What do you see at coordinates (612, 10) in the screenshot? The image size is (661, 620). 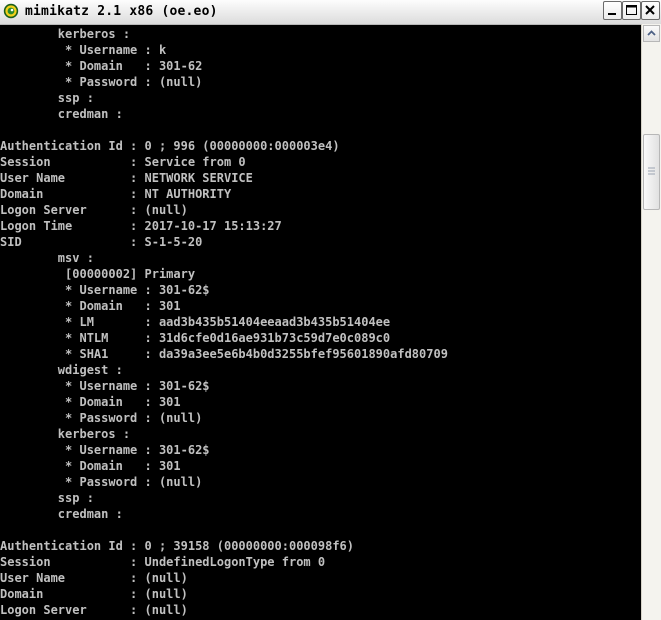 I see `minimize-button` at bounding box center [612, 10].